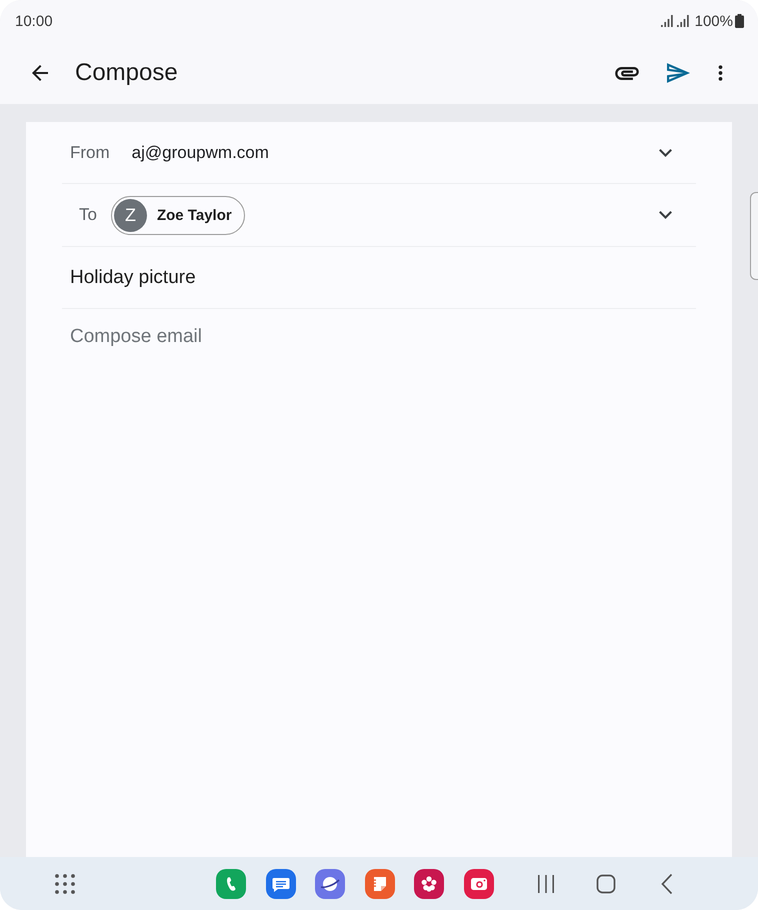 The width and height of the screenshot is (758, 910). I want to click on home-icon, so click(606, 884).